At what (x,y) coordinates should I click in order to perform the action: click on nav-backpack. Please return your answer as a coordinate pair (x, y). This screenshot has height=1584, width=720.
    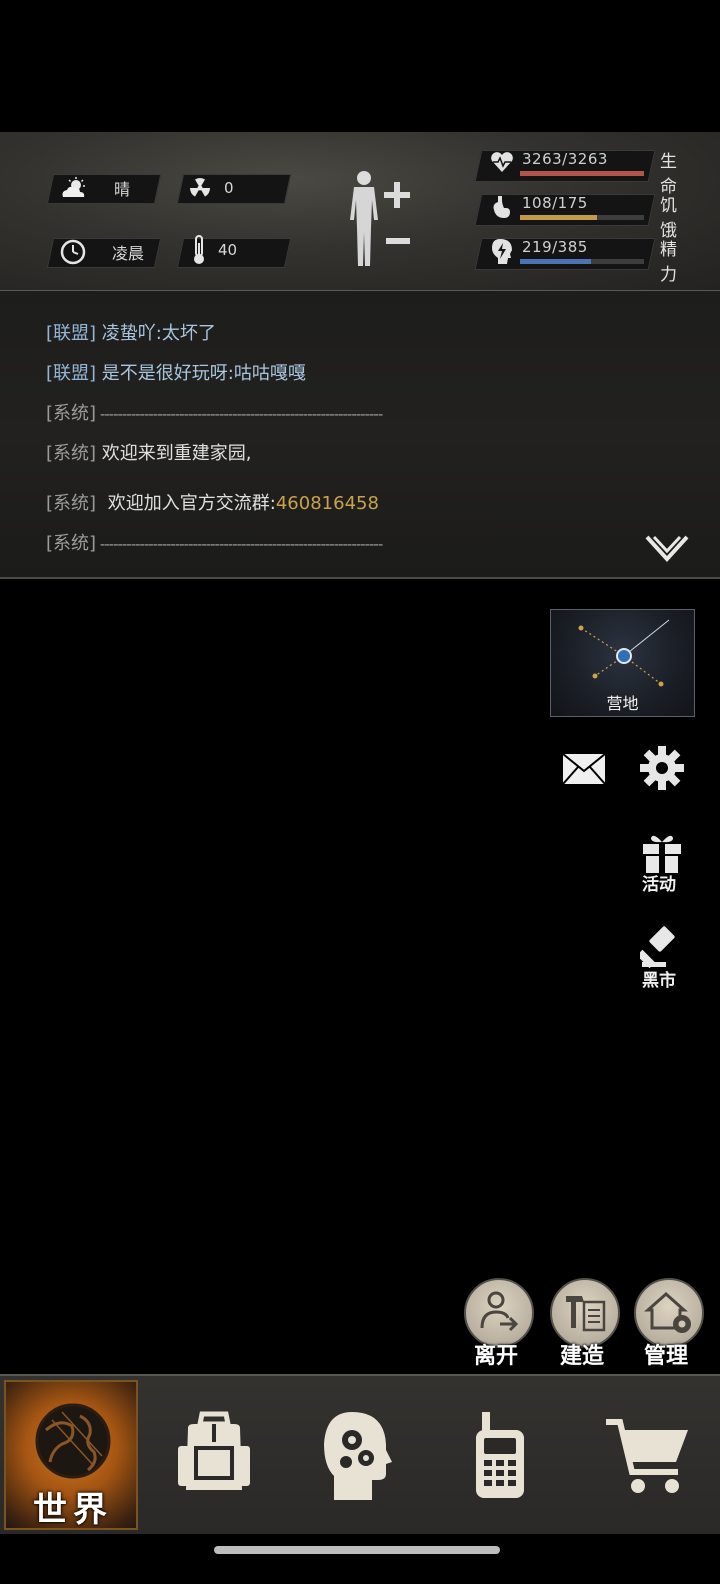
    Looking at the image, I should click on (213, 1455).